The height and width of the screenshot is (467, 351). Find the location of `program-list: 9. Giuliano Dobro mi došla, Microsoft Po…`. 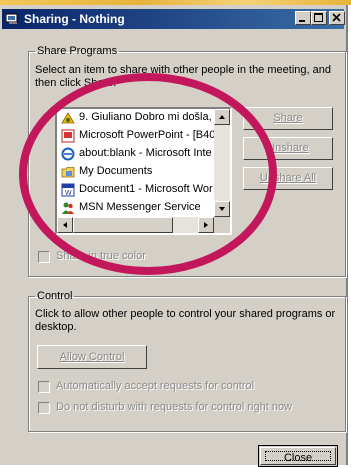

program-list: 9. Giuliano Dobro mi došla, Microsoft Po… is located at coordinates (143, 171).